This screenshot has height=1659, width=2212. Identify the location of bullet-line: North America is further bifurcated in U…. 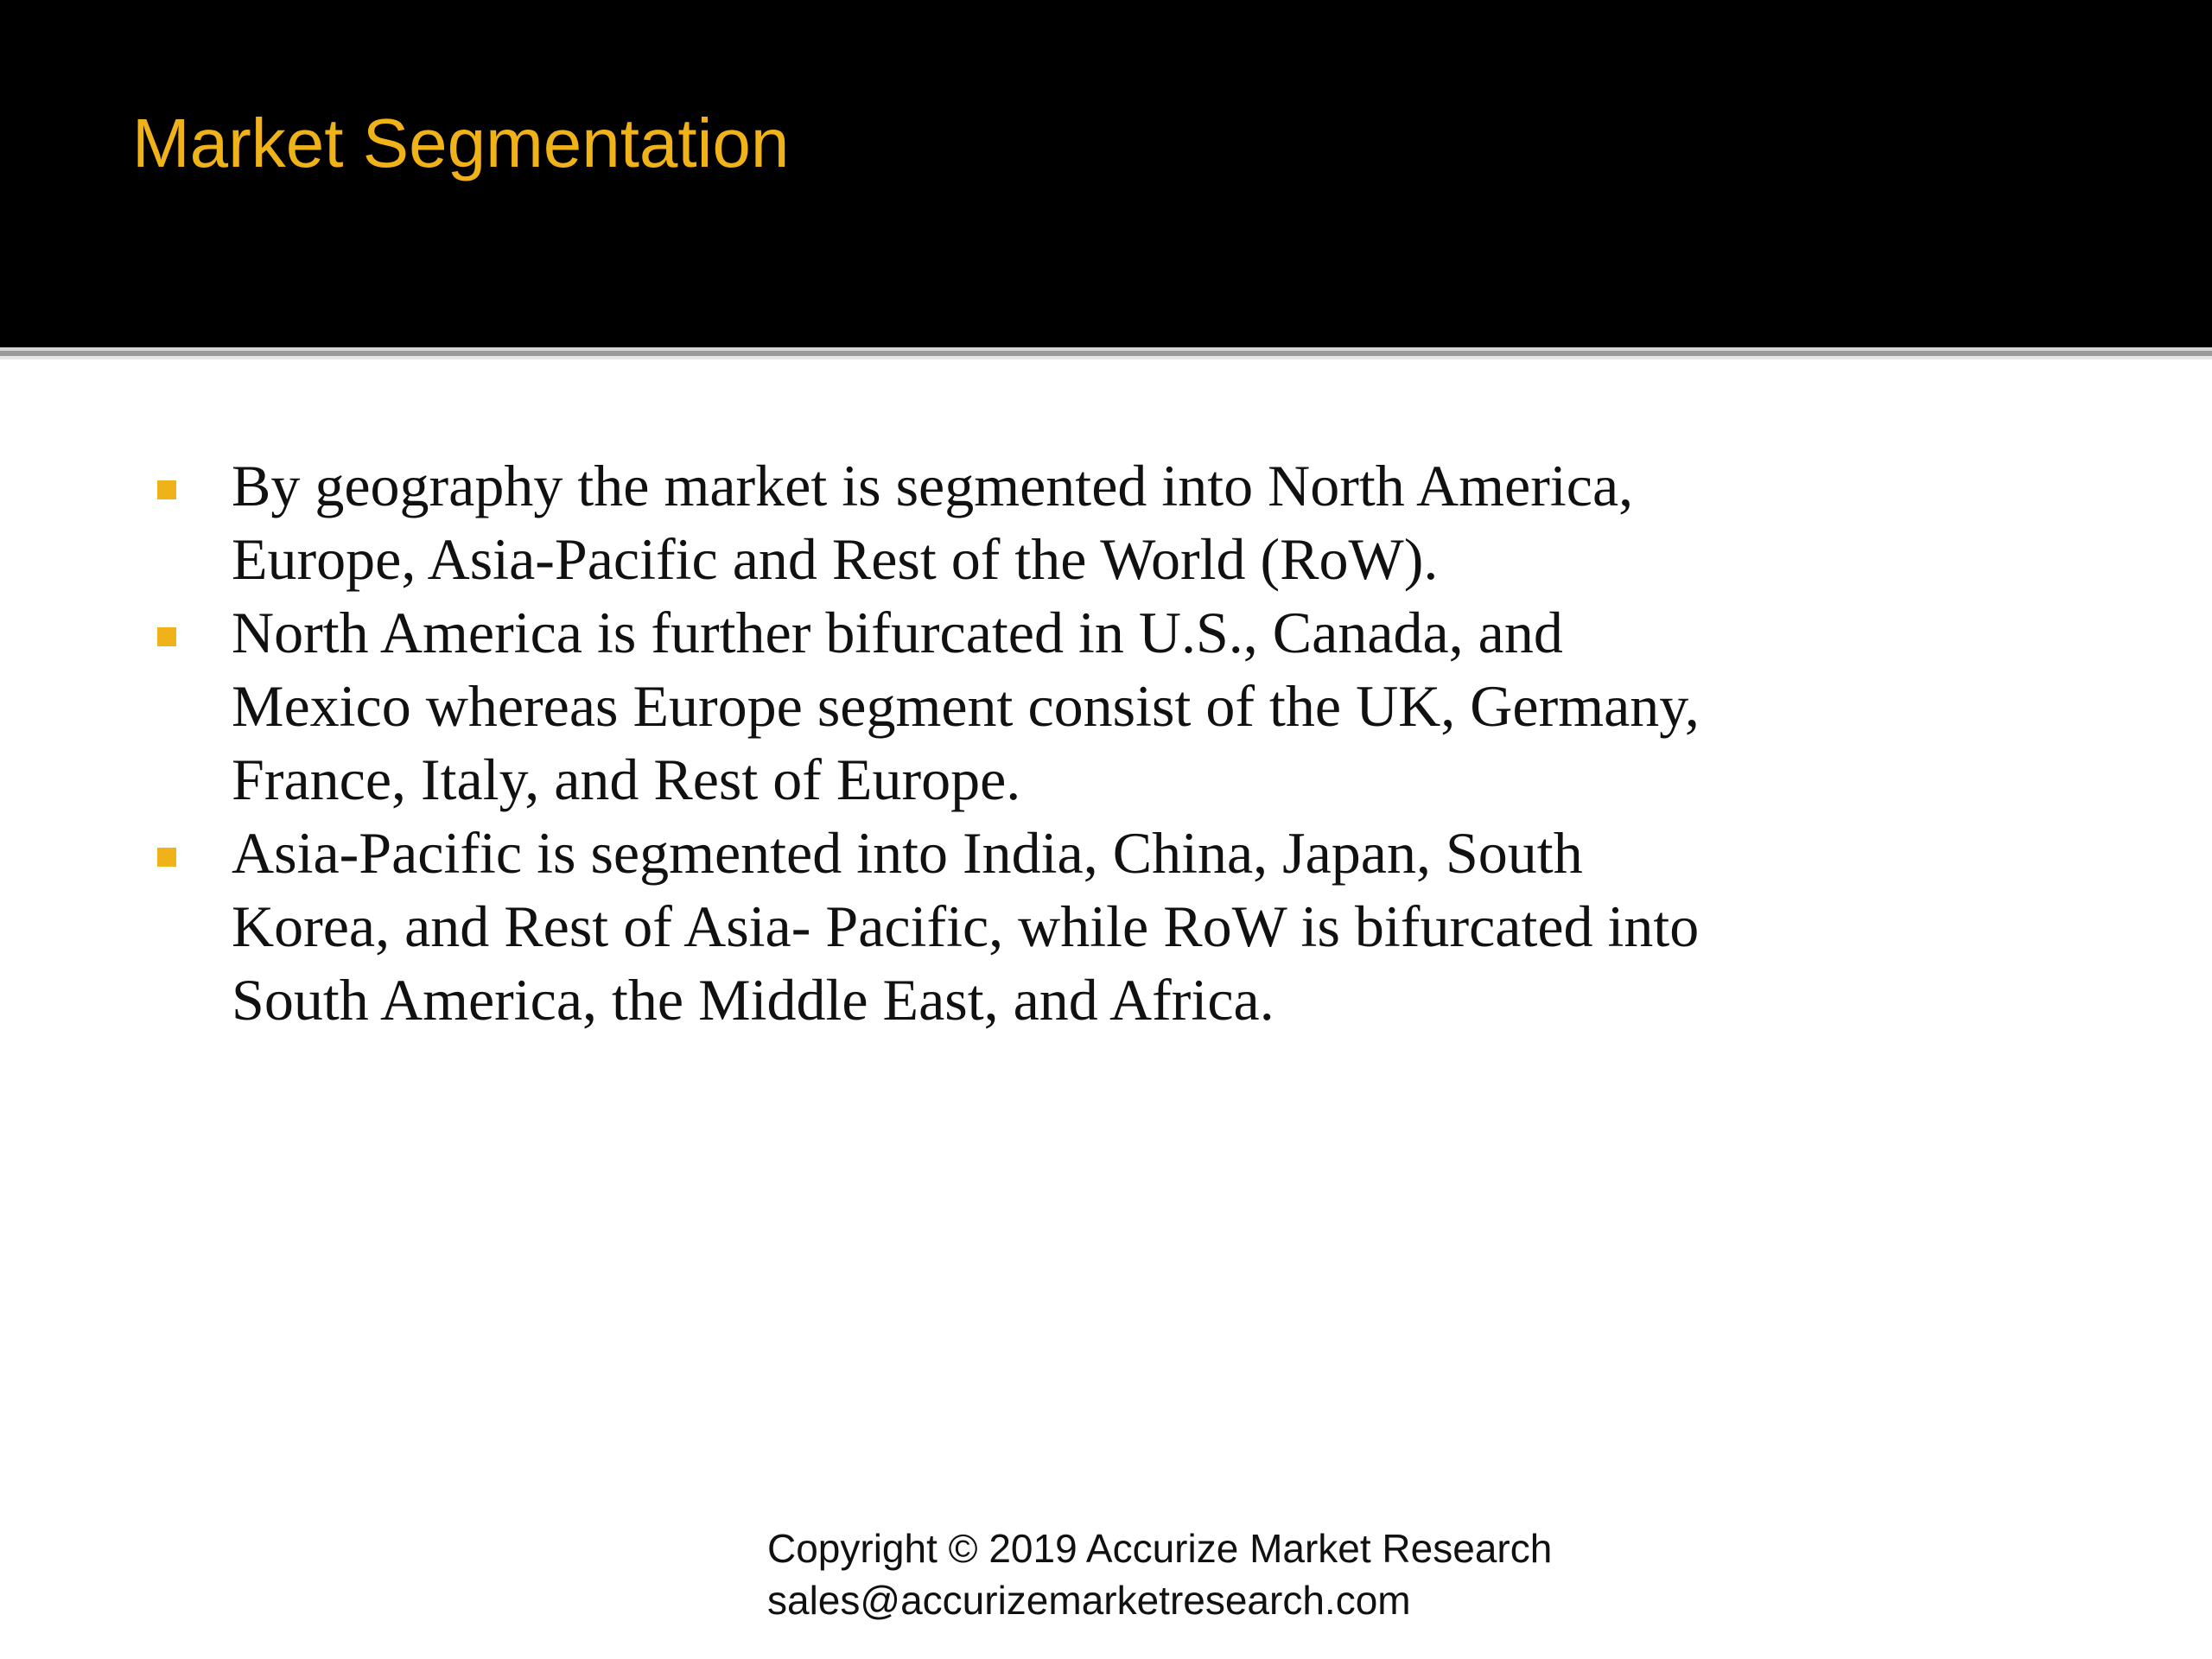
(897, 632).